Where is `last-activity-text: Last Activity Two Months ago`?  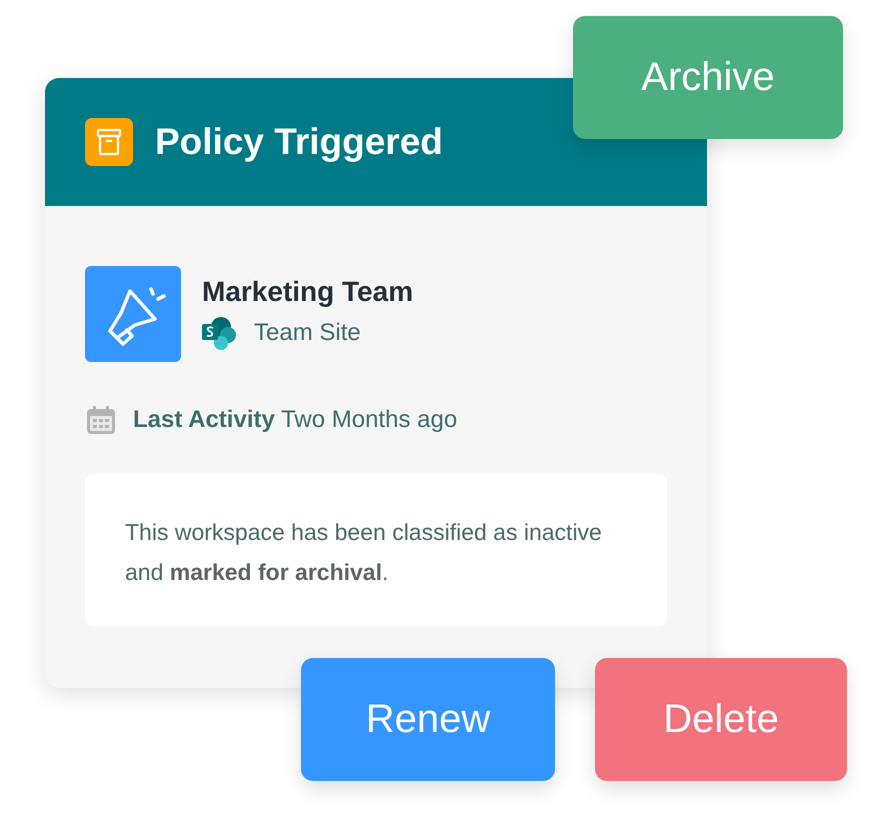
last-activity-text: Last Activity Two Months ago is located at coordinates (295, 420).